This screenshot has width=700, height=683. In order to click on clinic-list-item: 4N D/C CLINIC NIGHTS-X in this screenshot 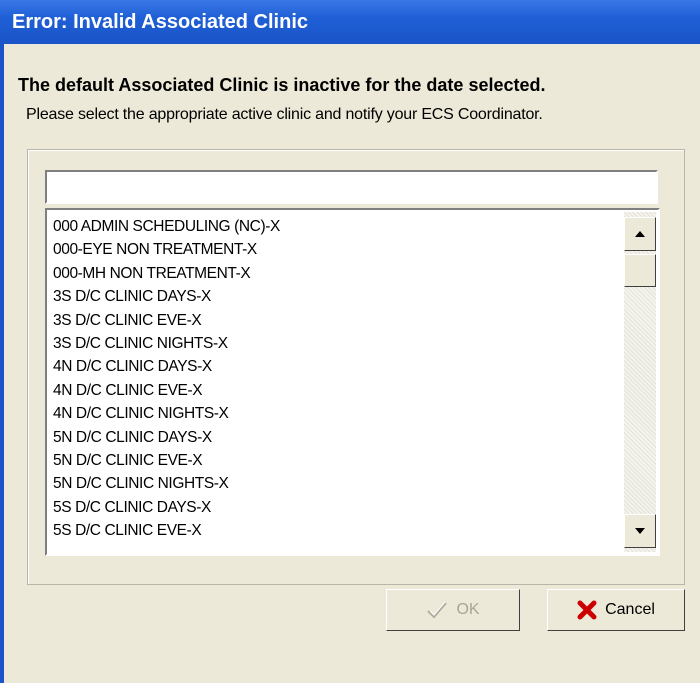, I will do `click(337, 413)`.